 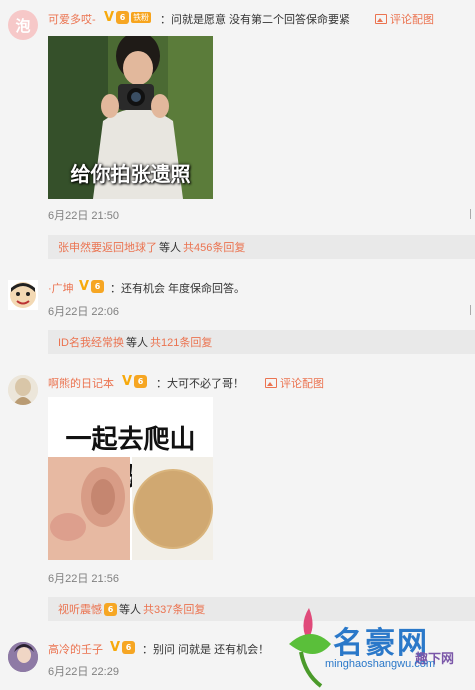 What do you see at coordinates (310, 648) in the screenshot?
I see `watermark-logo-icon` at bounding box center [310, 648].